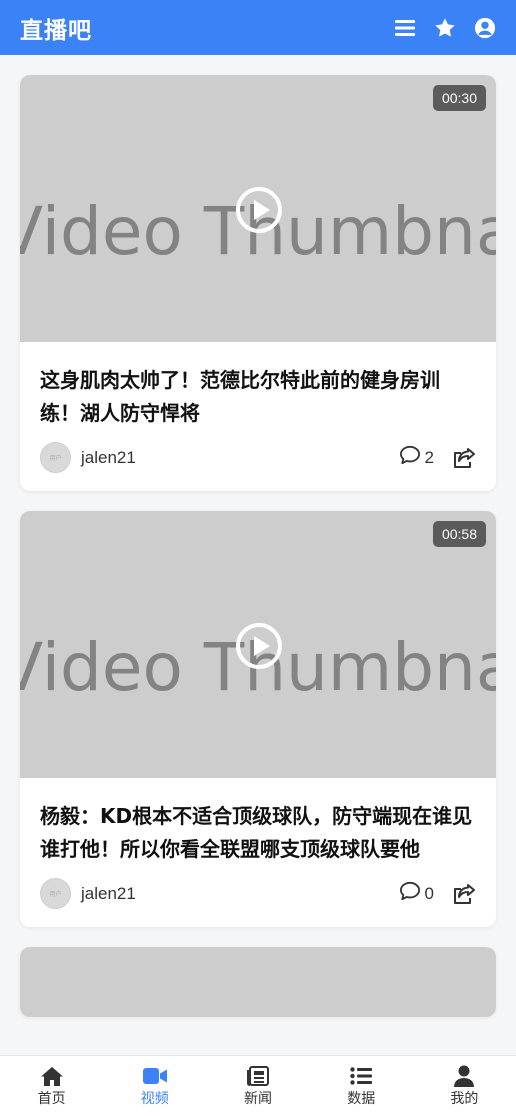 The height and width of the screenshot is (1116, 516). What do you see at coordinates (429, 893) in the screenshot?
I see `comment-count: 0` at bounding box center [429, 893].